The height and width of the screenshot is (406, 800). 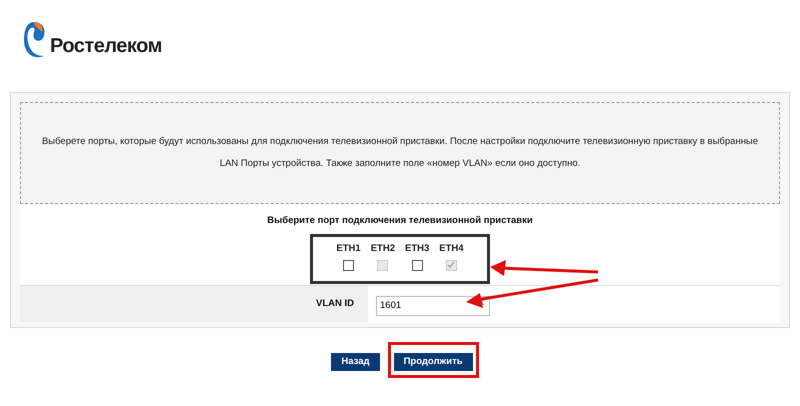 I want to click on info-text: Выберете порты, которые будут использованы для подключения телевизионной приставки. После настройки подключите телевизионную приставку в выбранные, so click(x=400, y=142).